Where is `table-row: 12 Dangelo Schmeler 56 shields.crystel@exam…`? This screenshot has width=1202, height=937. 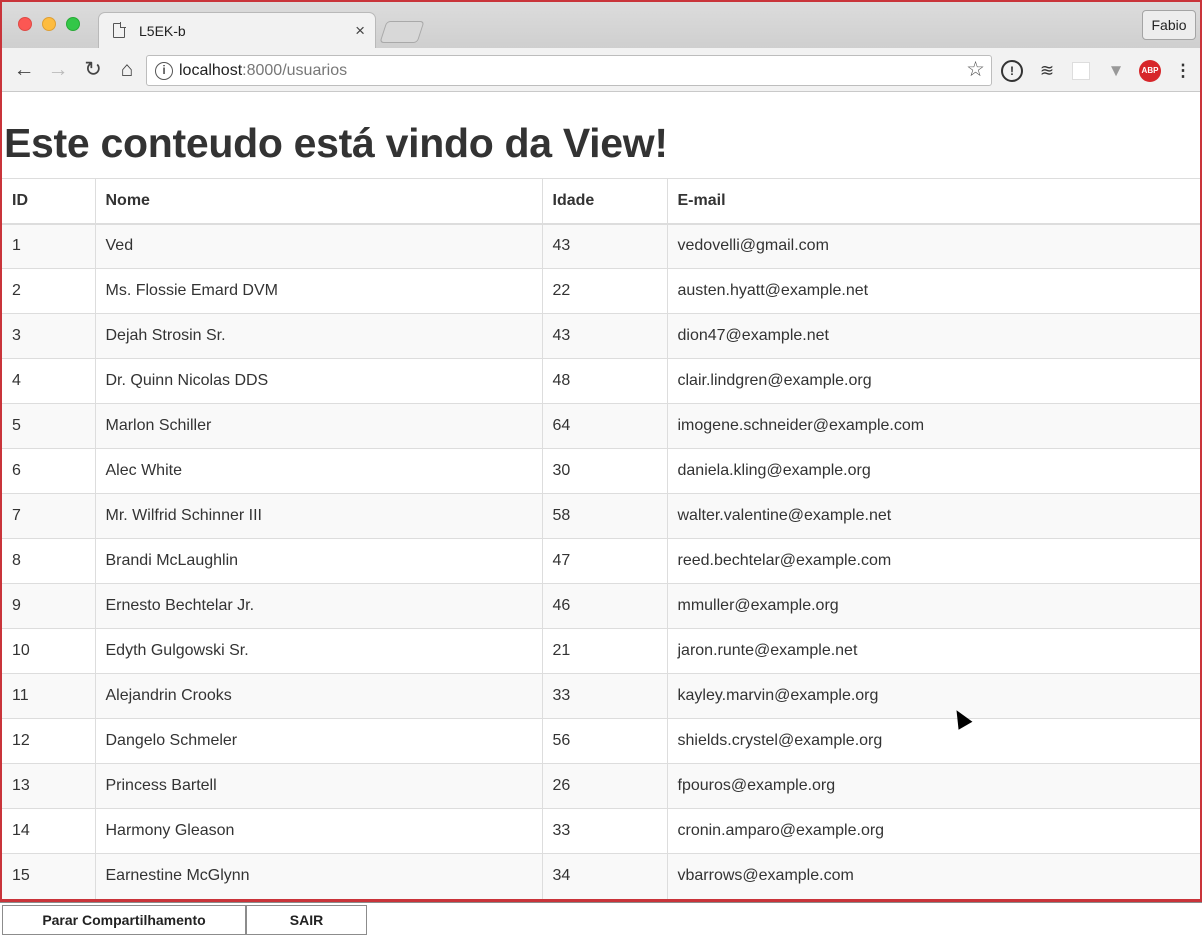 table-row: 12 Dangelo Schmeler 56 shields.crystel@exam… is located at coordinates (601, 741).